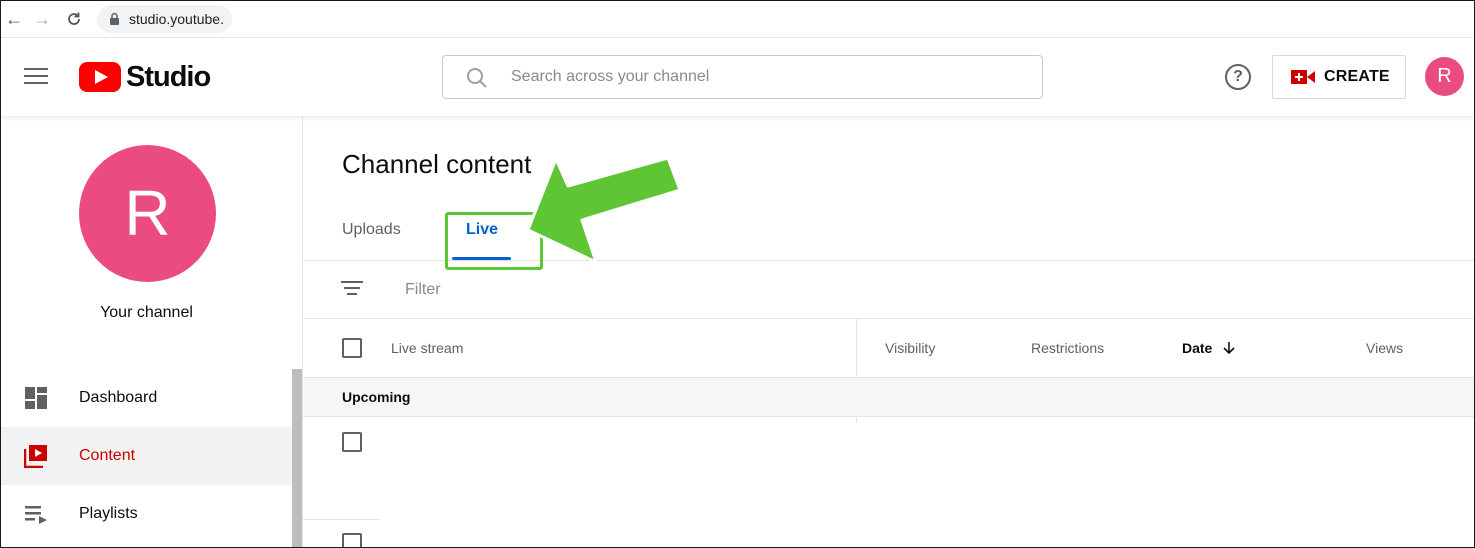 The height and width of the screenshot is (548, 1475). What do you see at coordinates (1384, 348) in the screenshot?
I see `column-header-views: Views` at bounding box center [1384, 348].